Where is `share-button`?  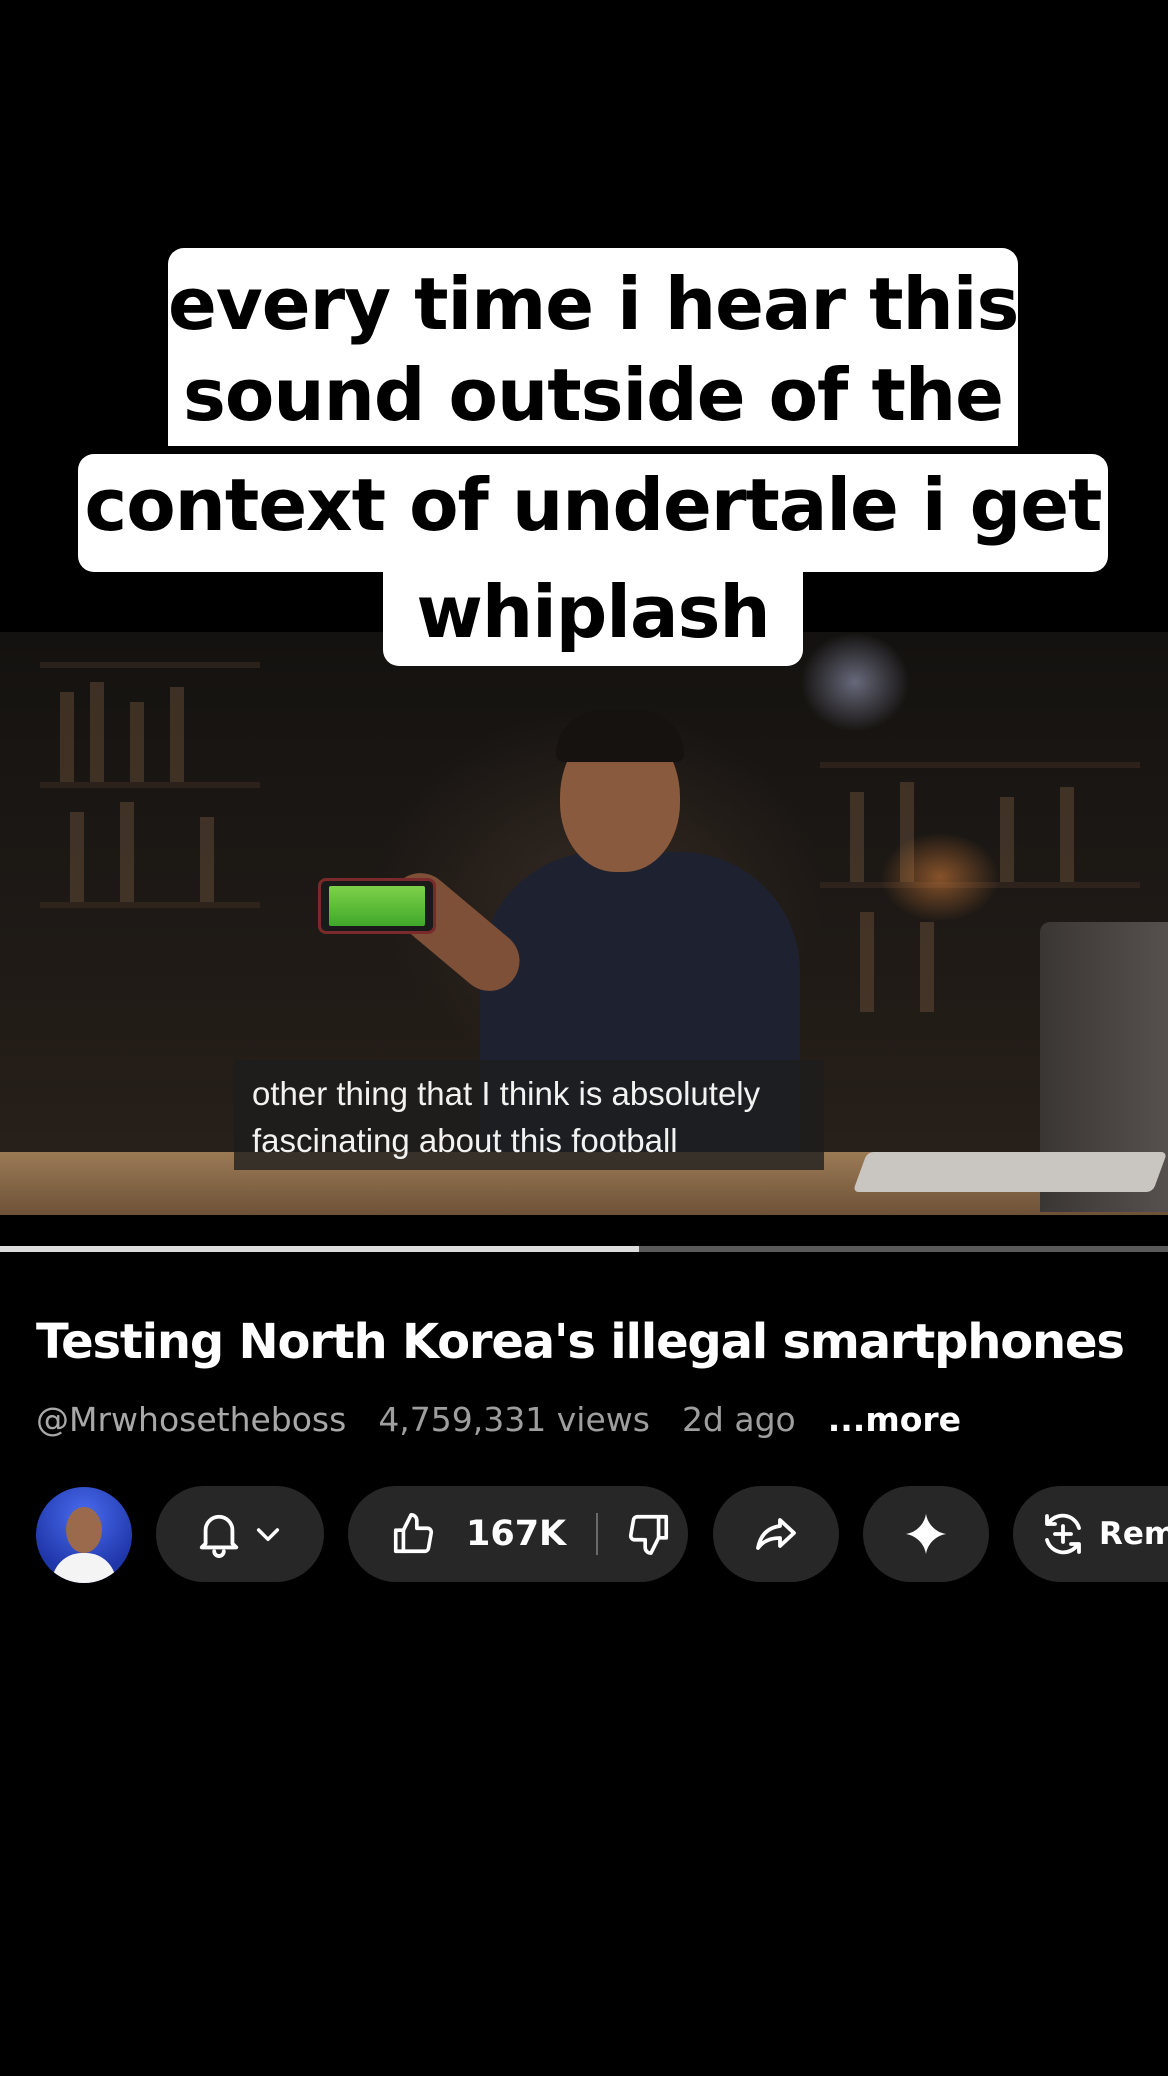 share-button is located at coordinates (776, 1534).